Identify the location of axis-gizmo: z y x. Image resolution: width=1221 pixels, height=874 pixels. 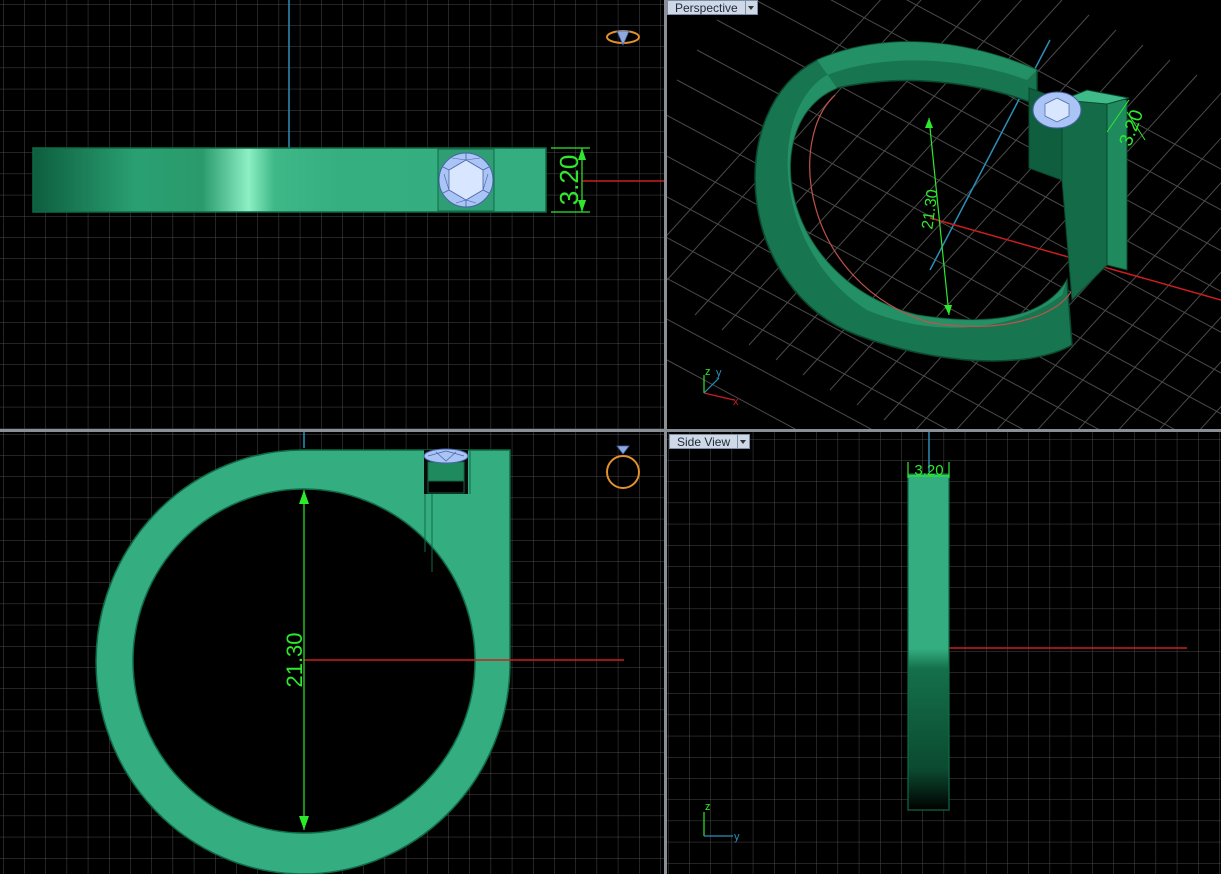
(721, 387).